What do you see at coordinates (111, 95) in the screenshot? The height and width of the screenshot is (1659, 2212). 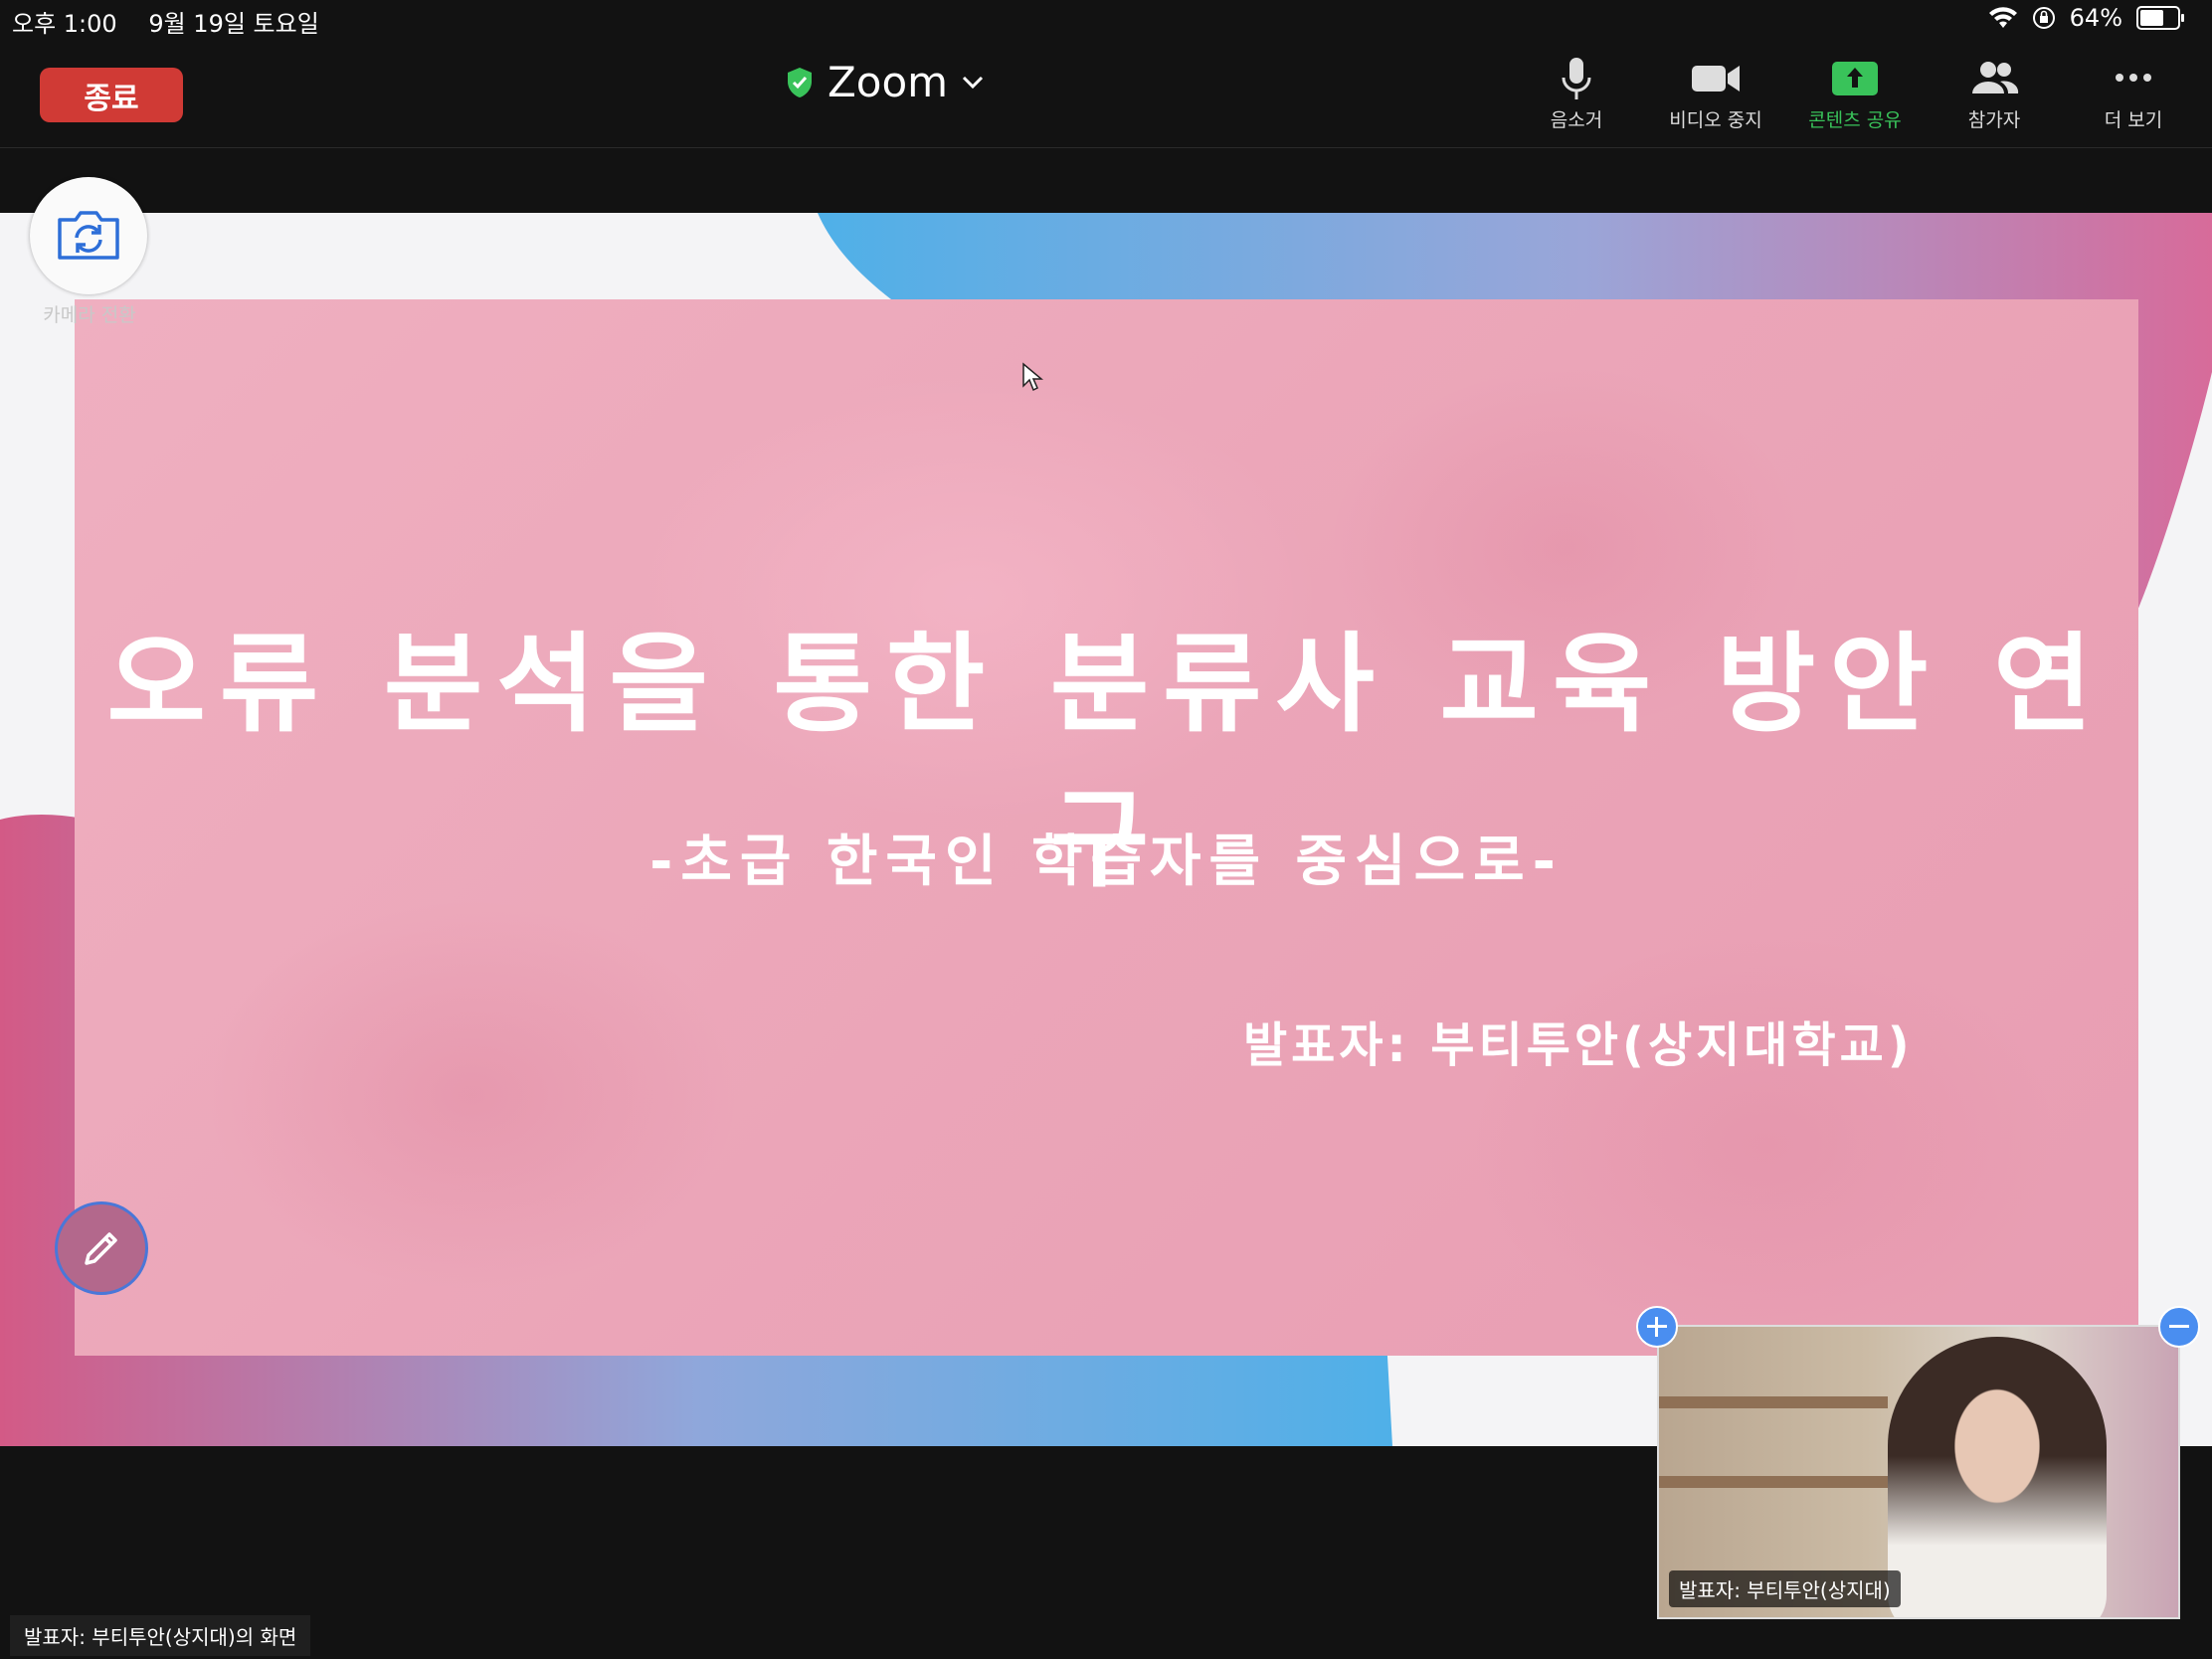 I see `end-meeting-button: 종료` at bounding box center [111, 95].